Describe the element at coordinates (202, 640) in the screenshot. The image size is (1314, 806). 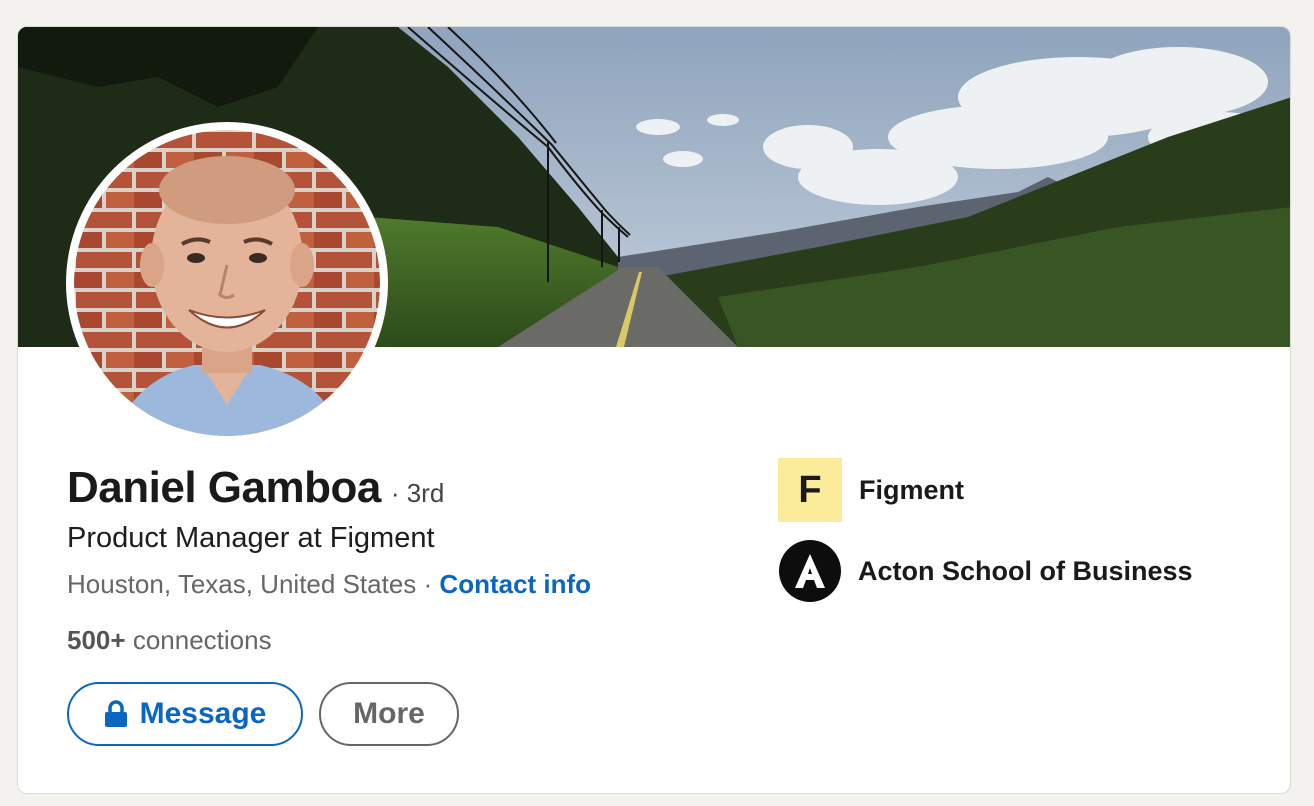
I see `connections-label: connections` at that location.